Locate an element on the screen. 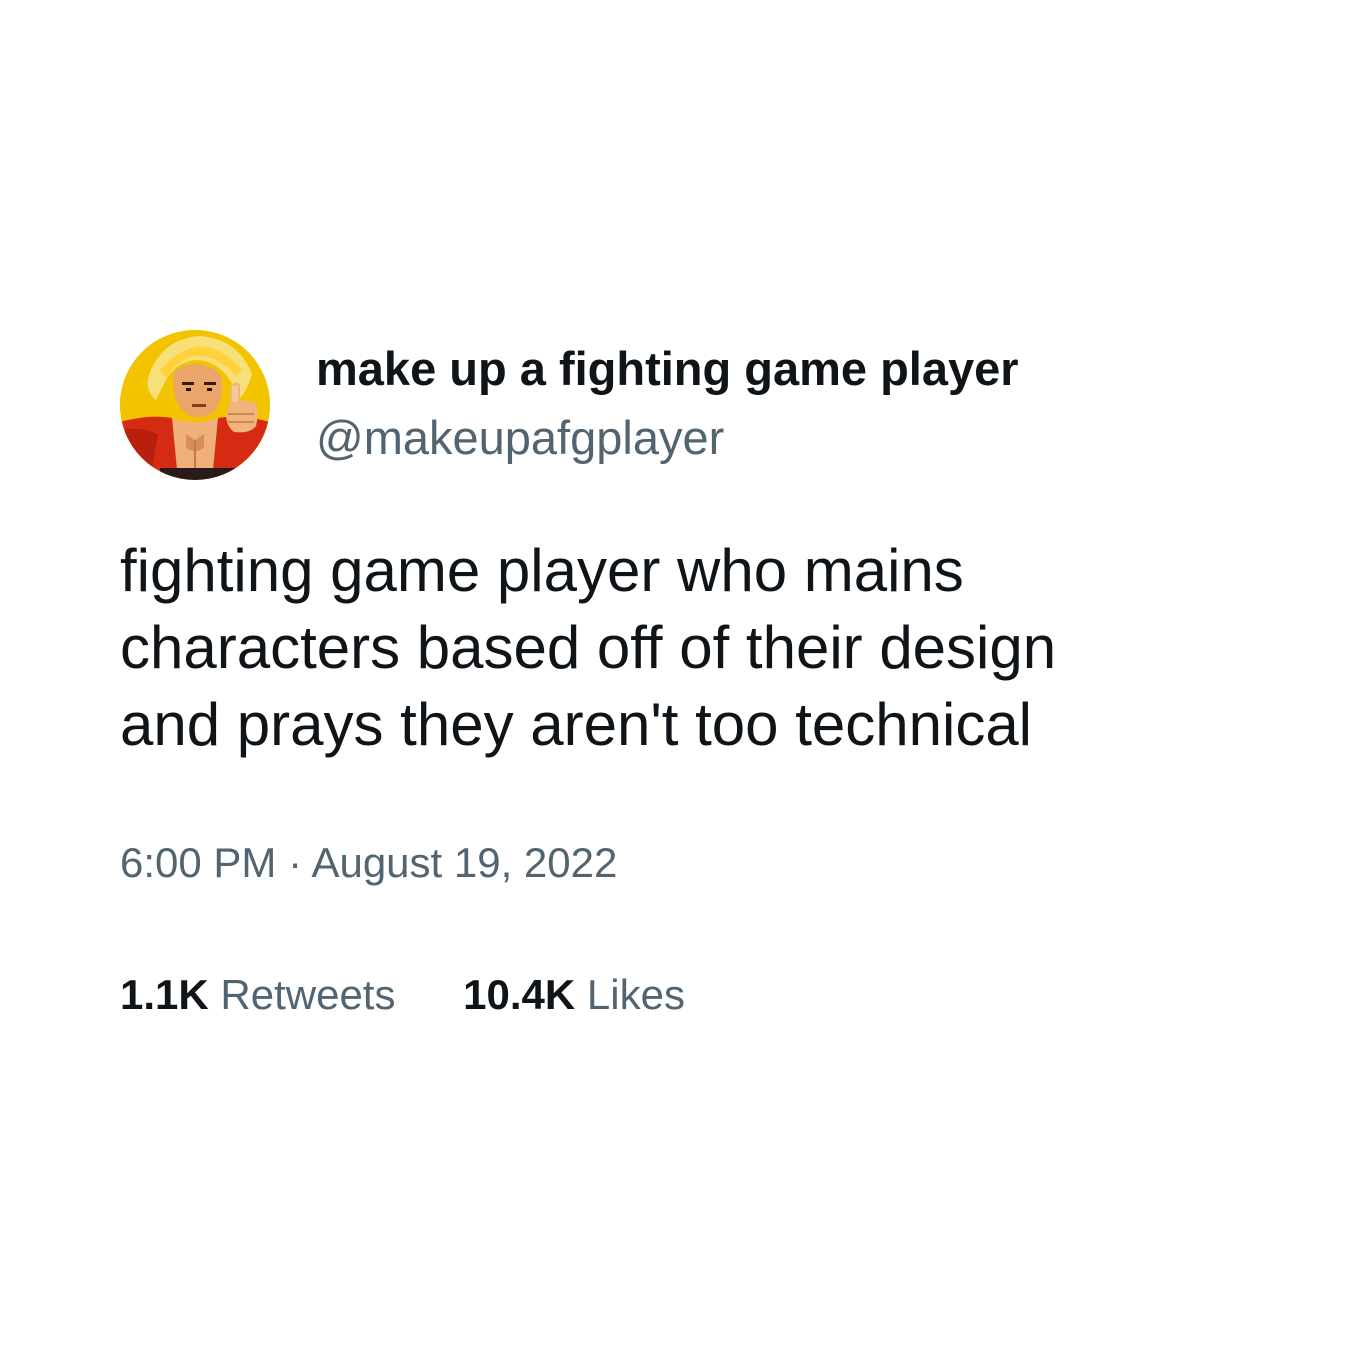  tweet-stats: 1.1K Retweets 10.4K Likes is located at coordinates (402, 995).